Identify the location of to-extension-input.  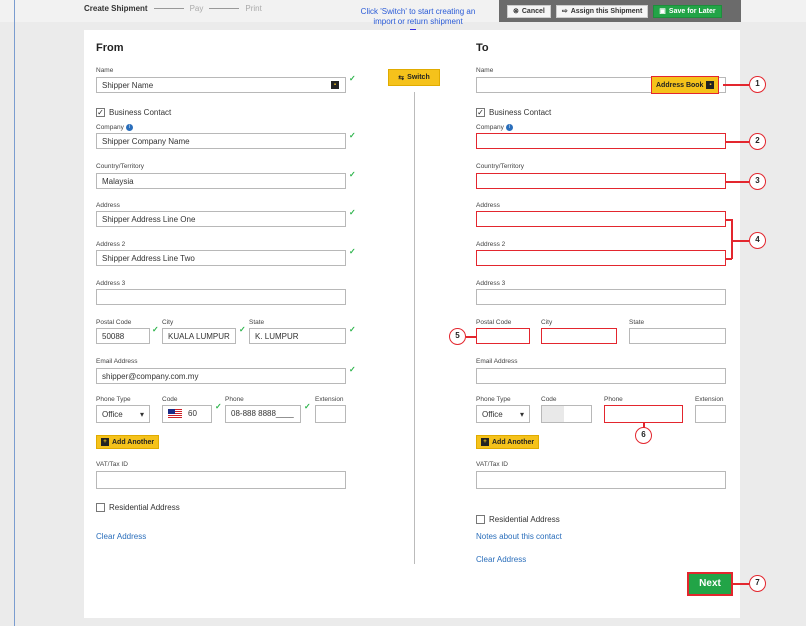
(710, 414).